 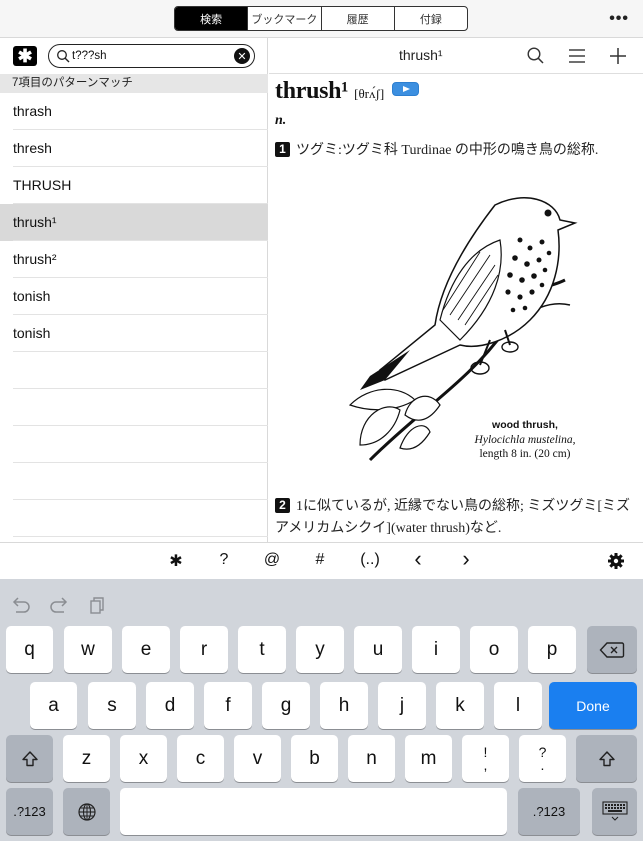 I want to click on cursor-left-key: ‹, so click(x=418, y=559).